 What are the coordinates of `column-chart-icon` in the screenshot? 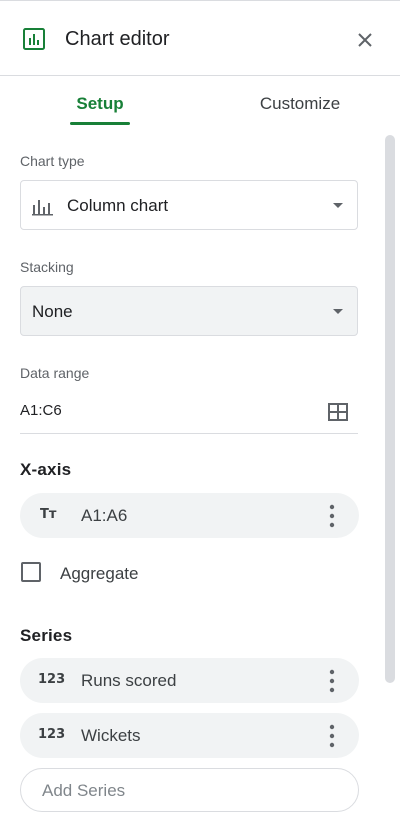 It's located at (42, 208).